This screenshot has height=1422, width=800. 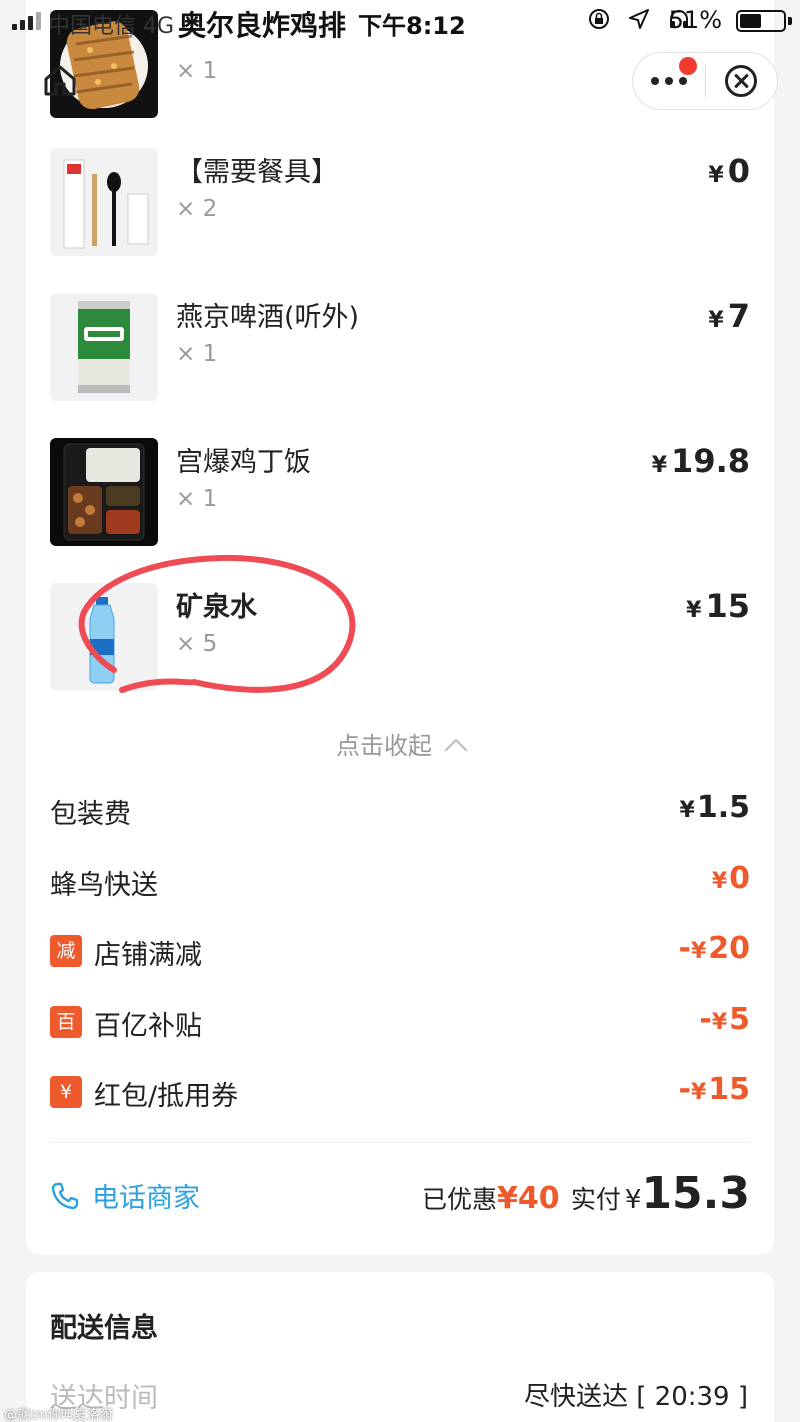 I want to click on savings-summary: 已优惠¥40, so click(x=491, y=1198).